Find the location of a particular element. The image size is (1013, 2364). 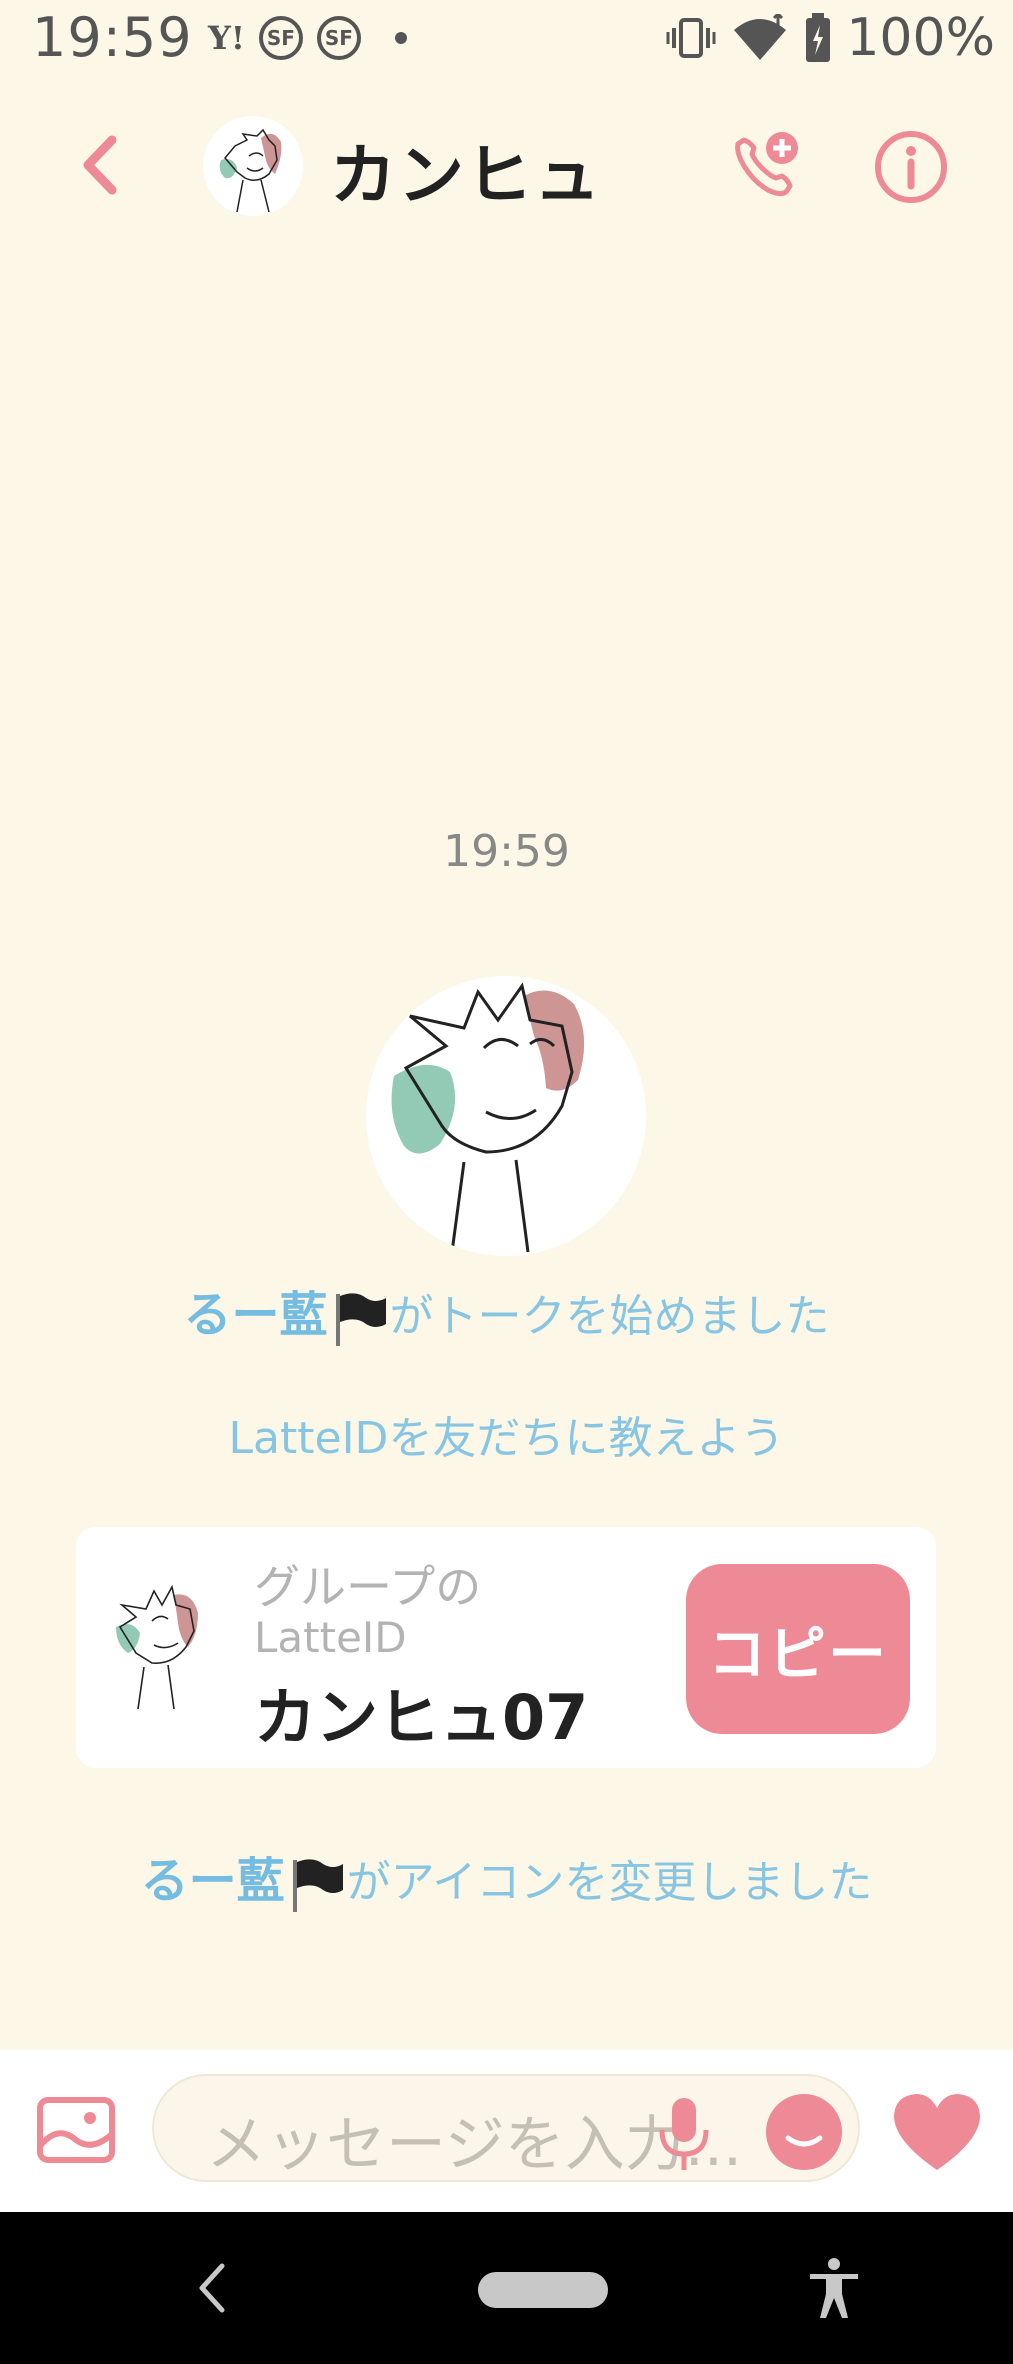

nav-home-pill is located at coordinates (543, 2290).